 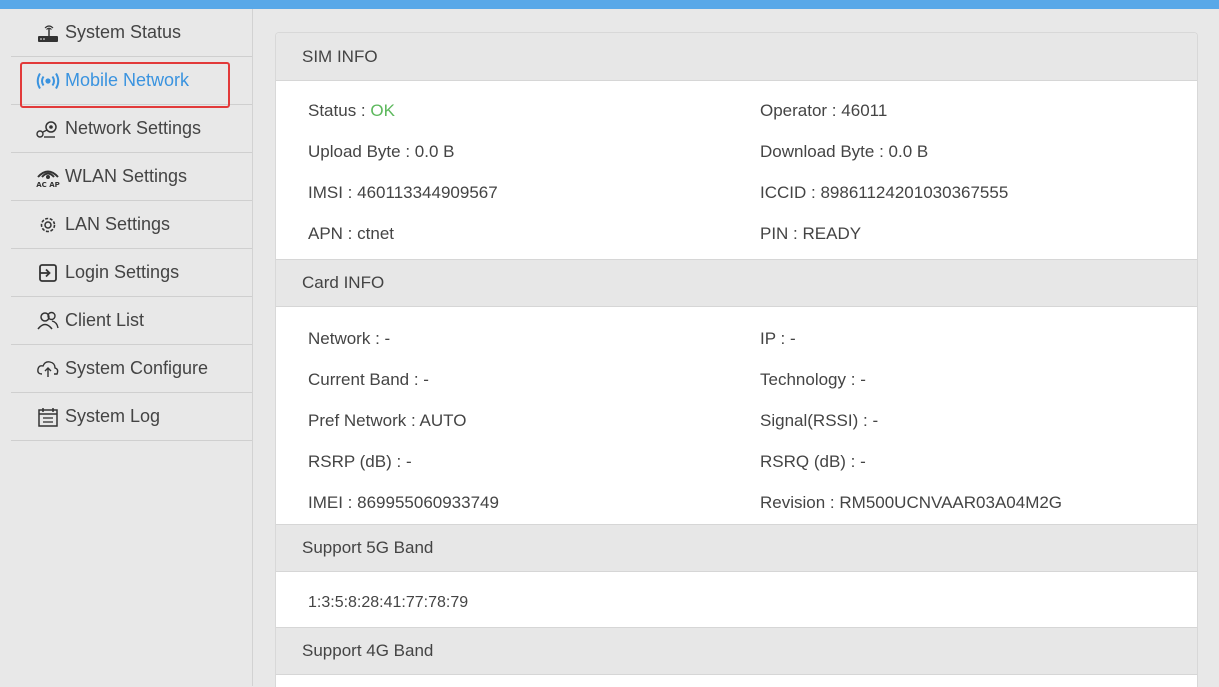 What do you see at coordinates (375, 233) in the screenshot?
I see `field-value: ctnet` at bounding box center [375, 233].